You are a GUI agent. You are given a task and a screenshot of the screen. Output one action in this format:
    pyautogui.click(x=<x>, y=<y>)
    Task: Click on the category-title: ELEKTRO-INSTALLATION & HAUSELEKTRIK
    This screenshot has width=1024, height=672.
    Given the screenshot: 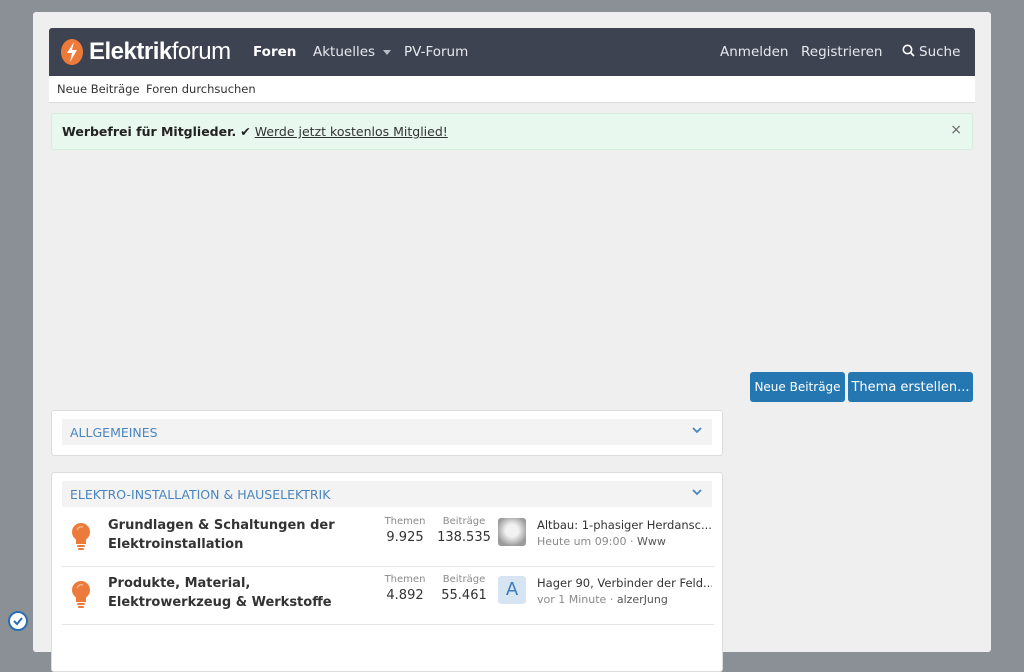 What is the action you would take?
    pyautogui.click(x=200, y=494)
    